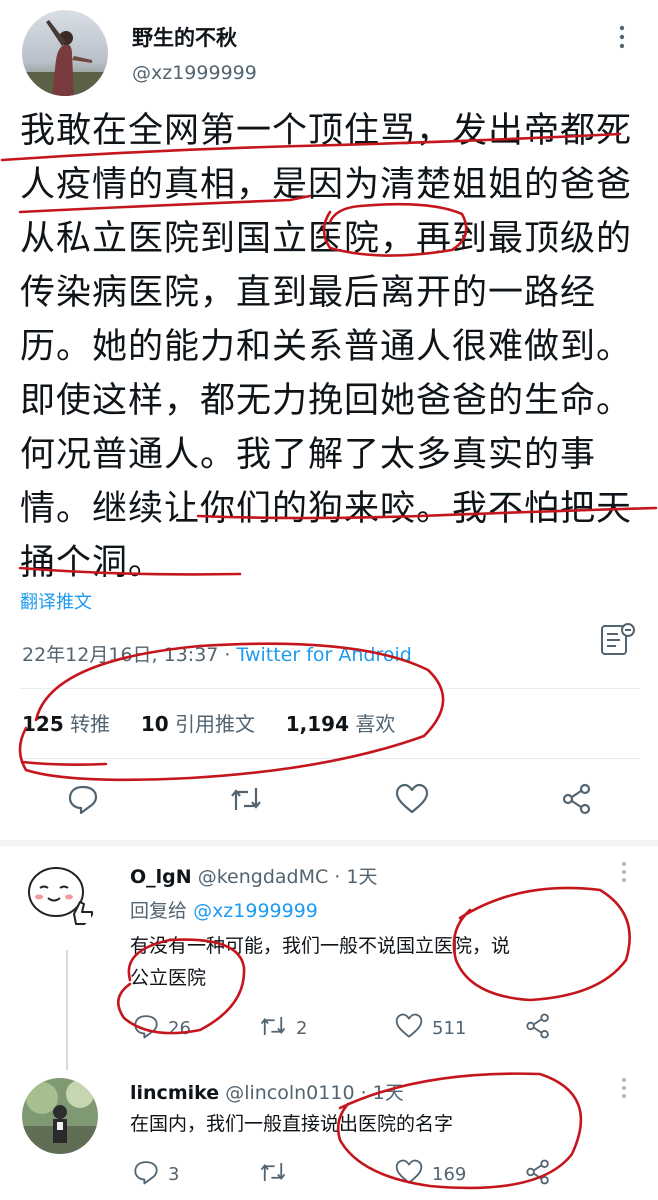  What do you see at coordinates (174, 1093) in the screenshot?
I see `reply-author-name: lincmike` at bounding box center [174, 1093].